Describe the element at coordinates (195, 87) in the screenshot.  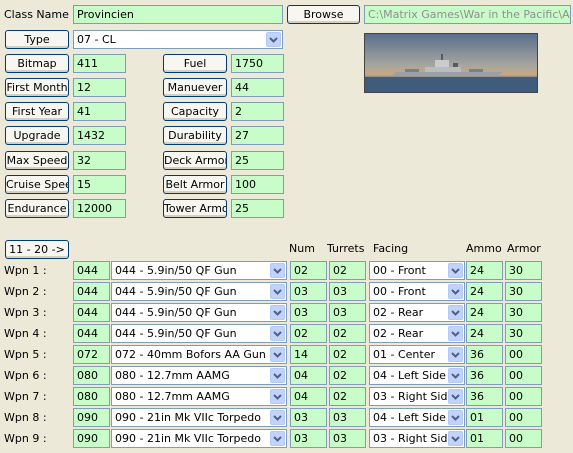
I see `manuever-button: Manuever` at that location.